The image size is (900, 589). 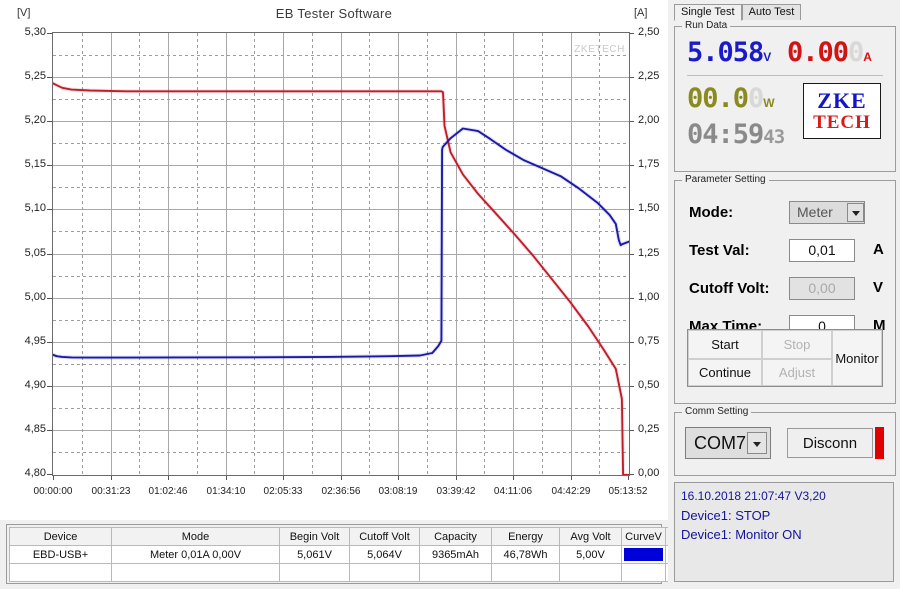 I want to click on table-header-cell: Cutoff Volt, so click(x=384, y=536).